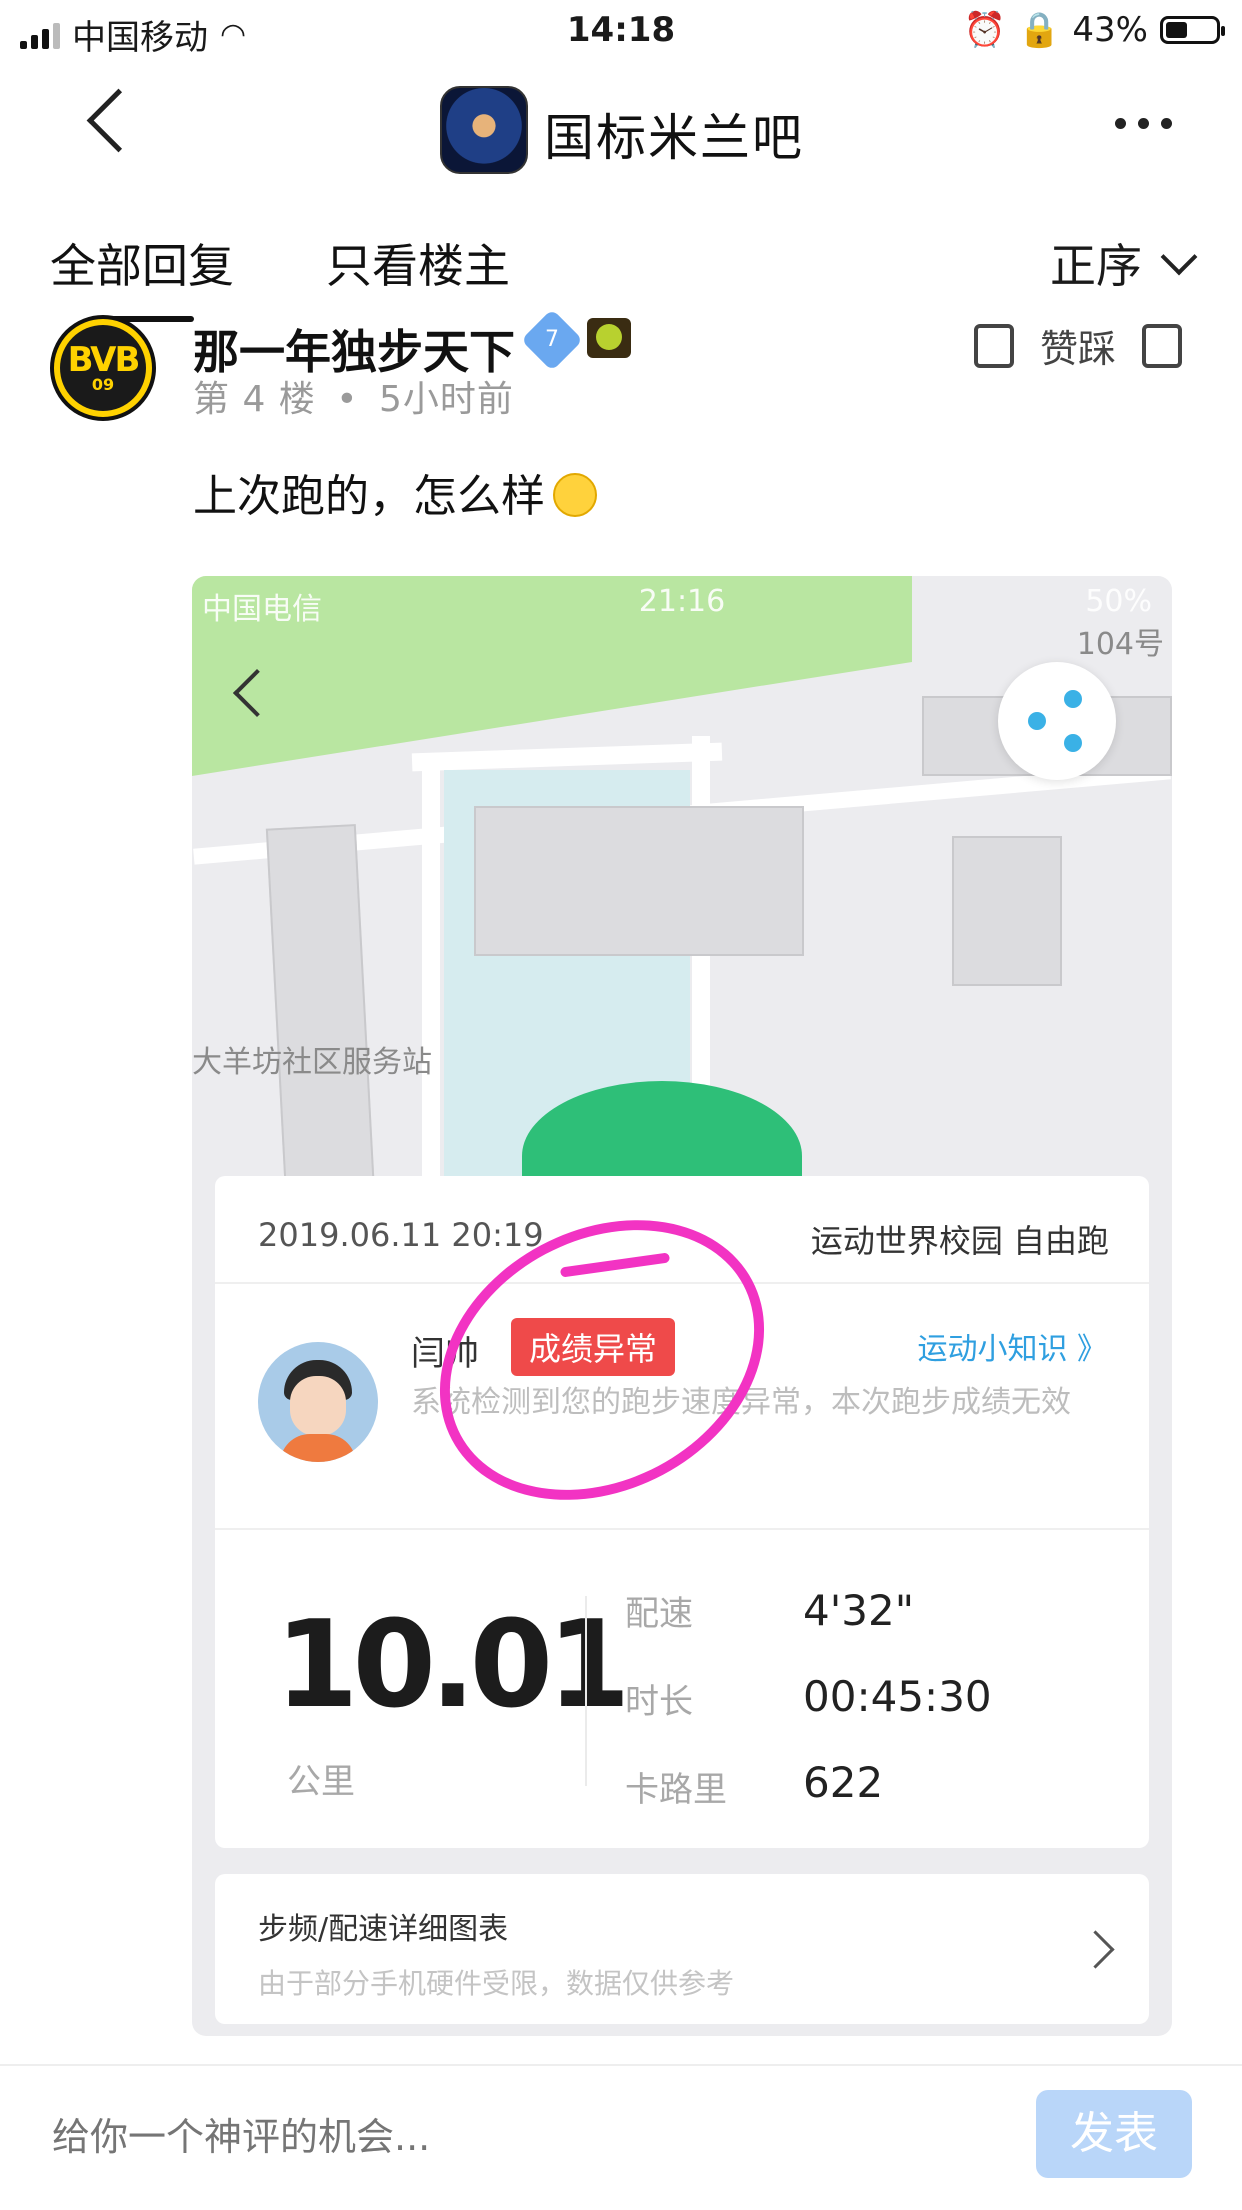  What do you see at coordinates (1110, 30) in the screenshot?
I see `battery-percent: 43%` at bounding box center [1110, 30].